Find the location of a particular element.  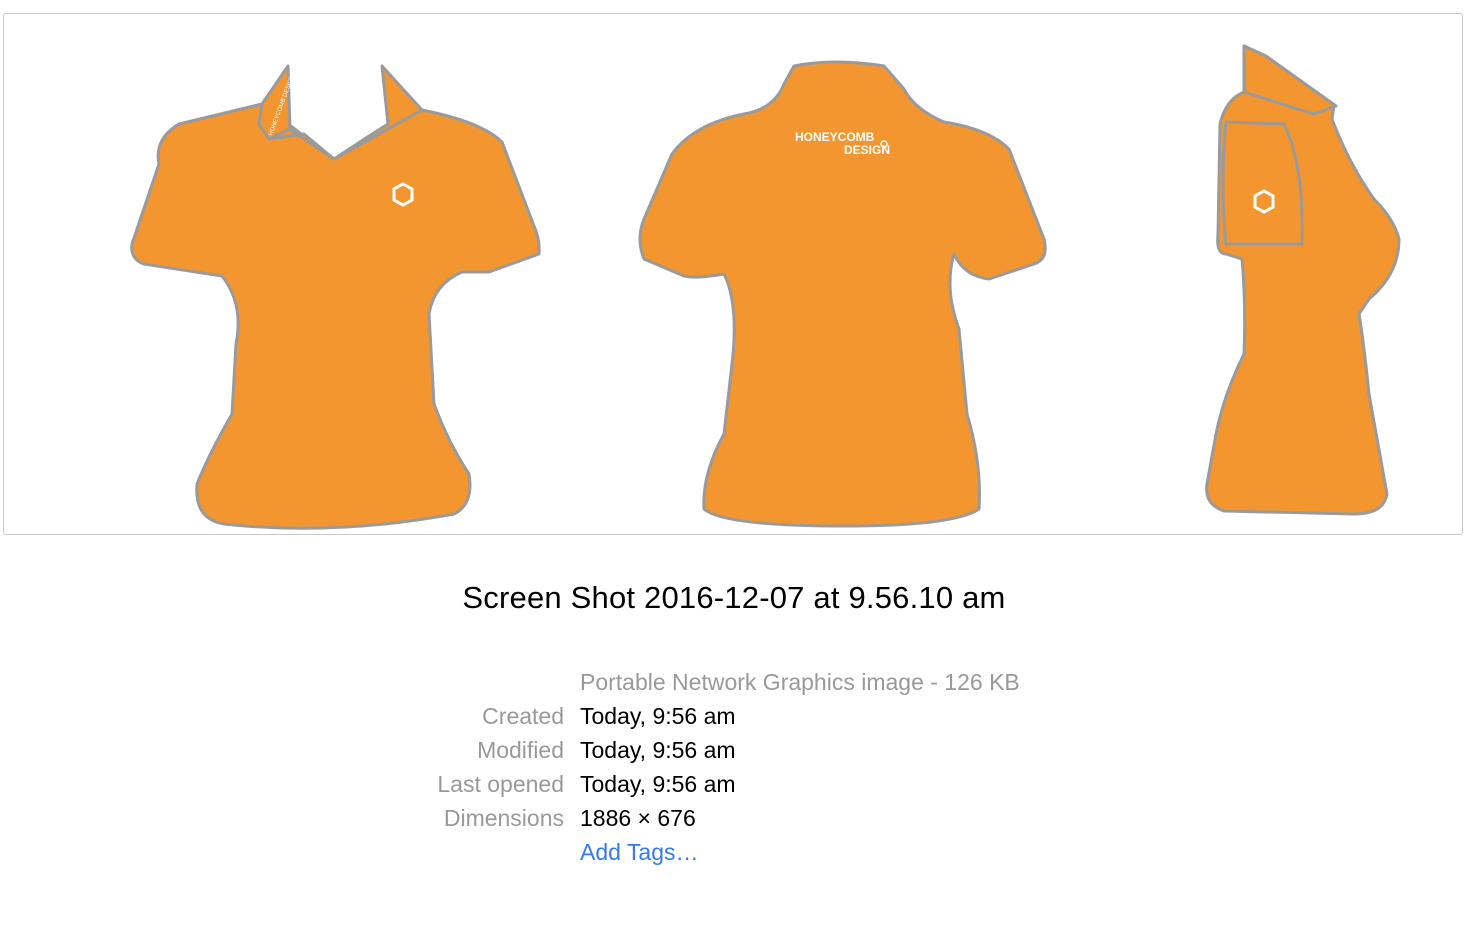

modified-row: Modified Today, 9:56 am is located at coordinates (830, 750).